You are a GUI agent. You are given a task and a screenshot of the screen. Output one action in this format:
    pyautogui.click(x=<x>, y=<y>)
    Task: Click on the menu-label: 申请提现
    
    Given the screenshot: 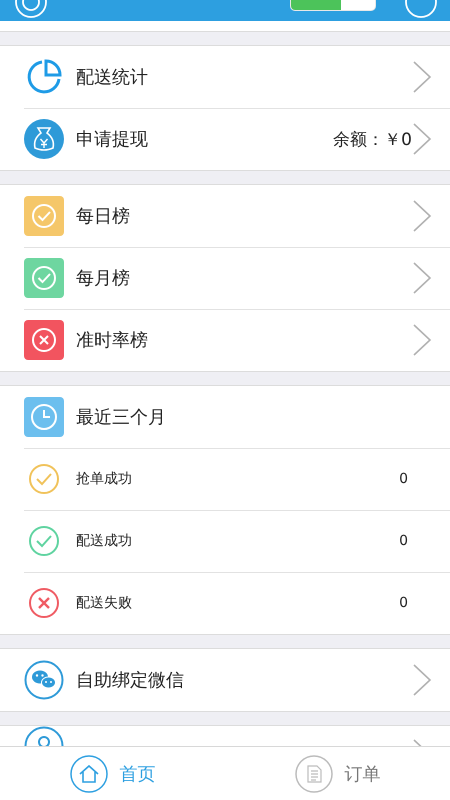 What is the action you would take?
    pyautogui.click(x=112, y=139)
    